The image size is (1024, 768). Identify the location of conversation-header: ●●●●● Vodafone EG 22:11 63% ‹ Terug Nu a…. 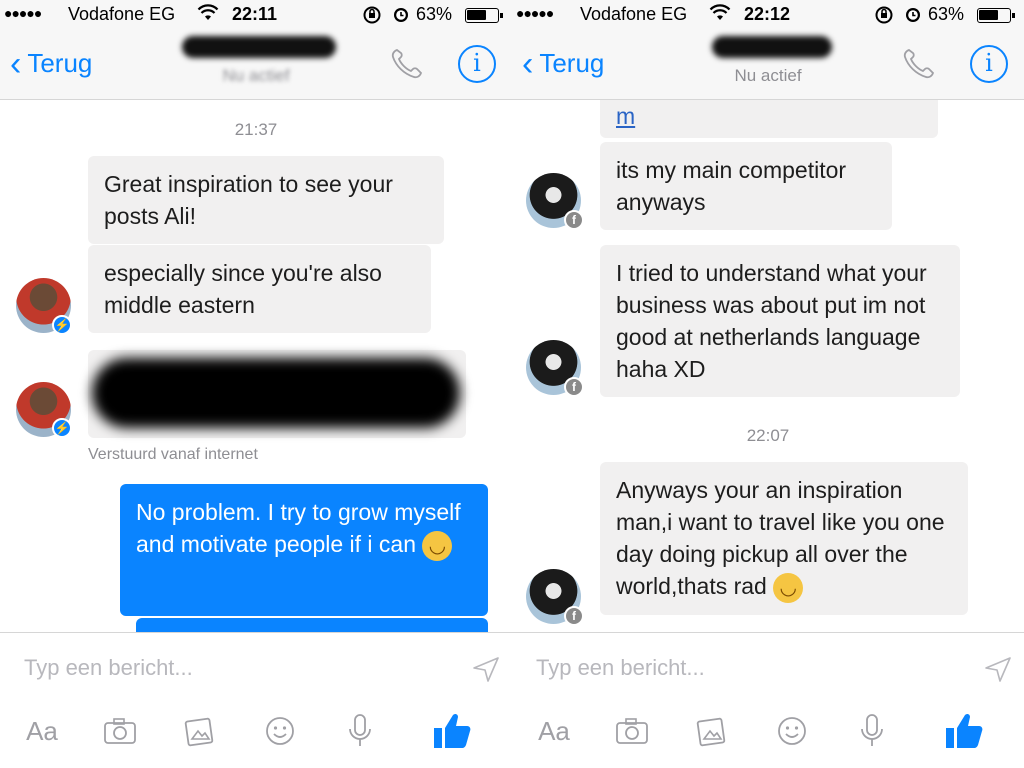
(256, 50).